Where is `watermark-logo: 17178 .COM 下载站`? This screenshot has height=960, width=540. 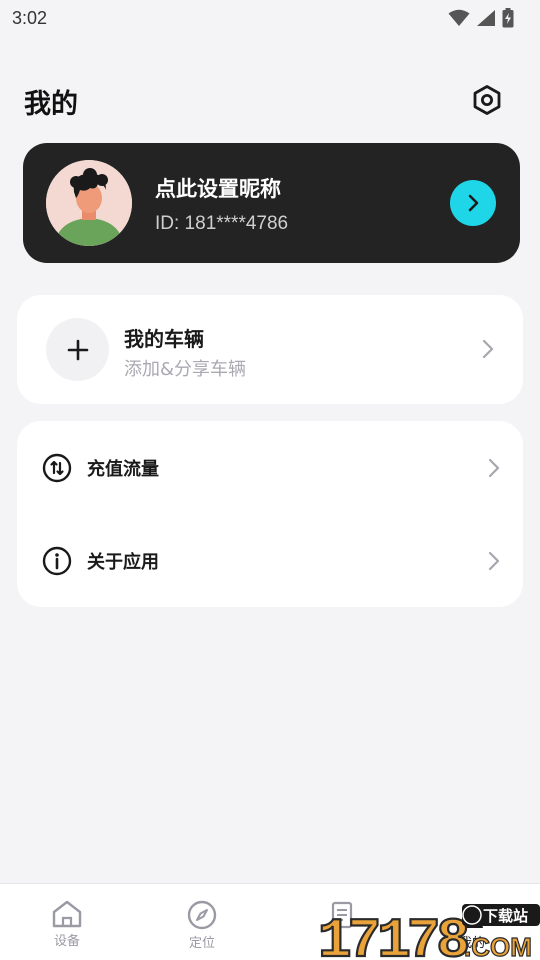 watermark-logo: 17178 .COM 下载站 is located at coordinates (428, 929).